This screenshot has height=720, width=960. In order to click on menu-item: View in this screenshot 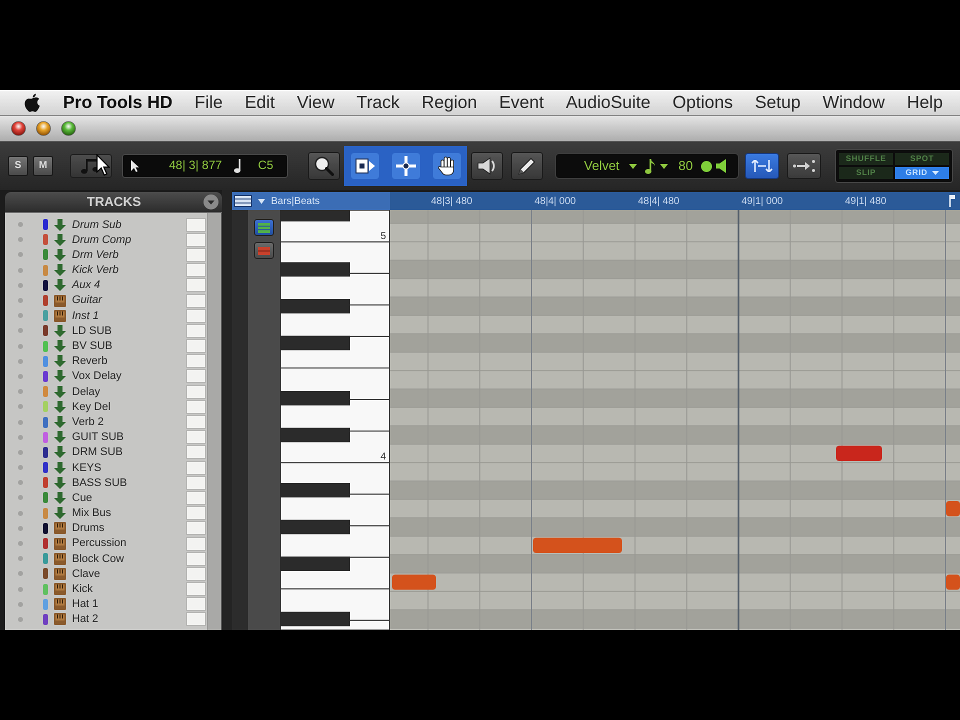, I will do `click(315, 102)`.